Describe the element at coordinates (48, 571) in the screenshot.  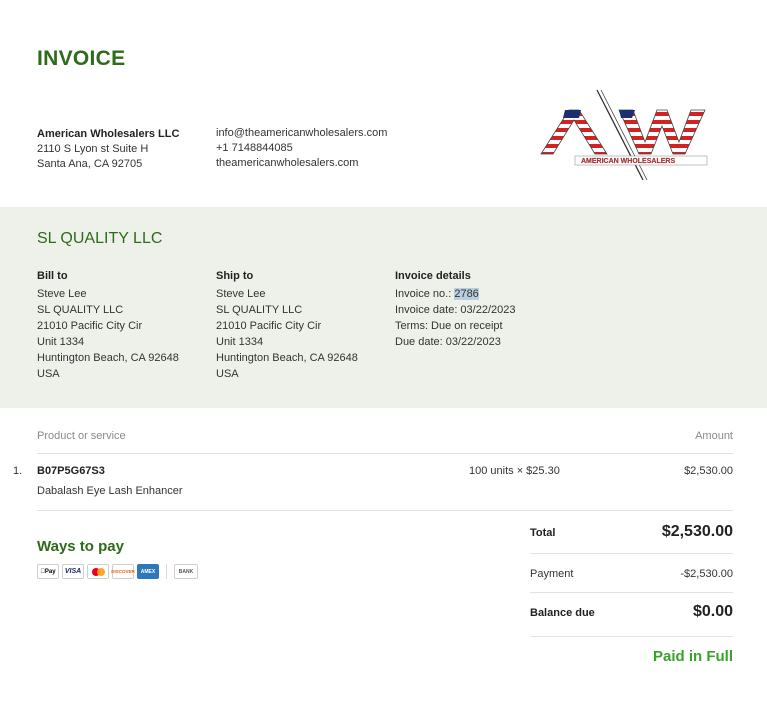
I see `apple-pay-icon: Pay` at that location.